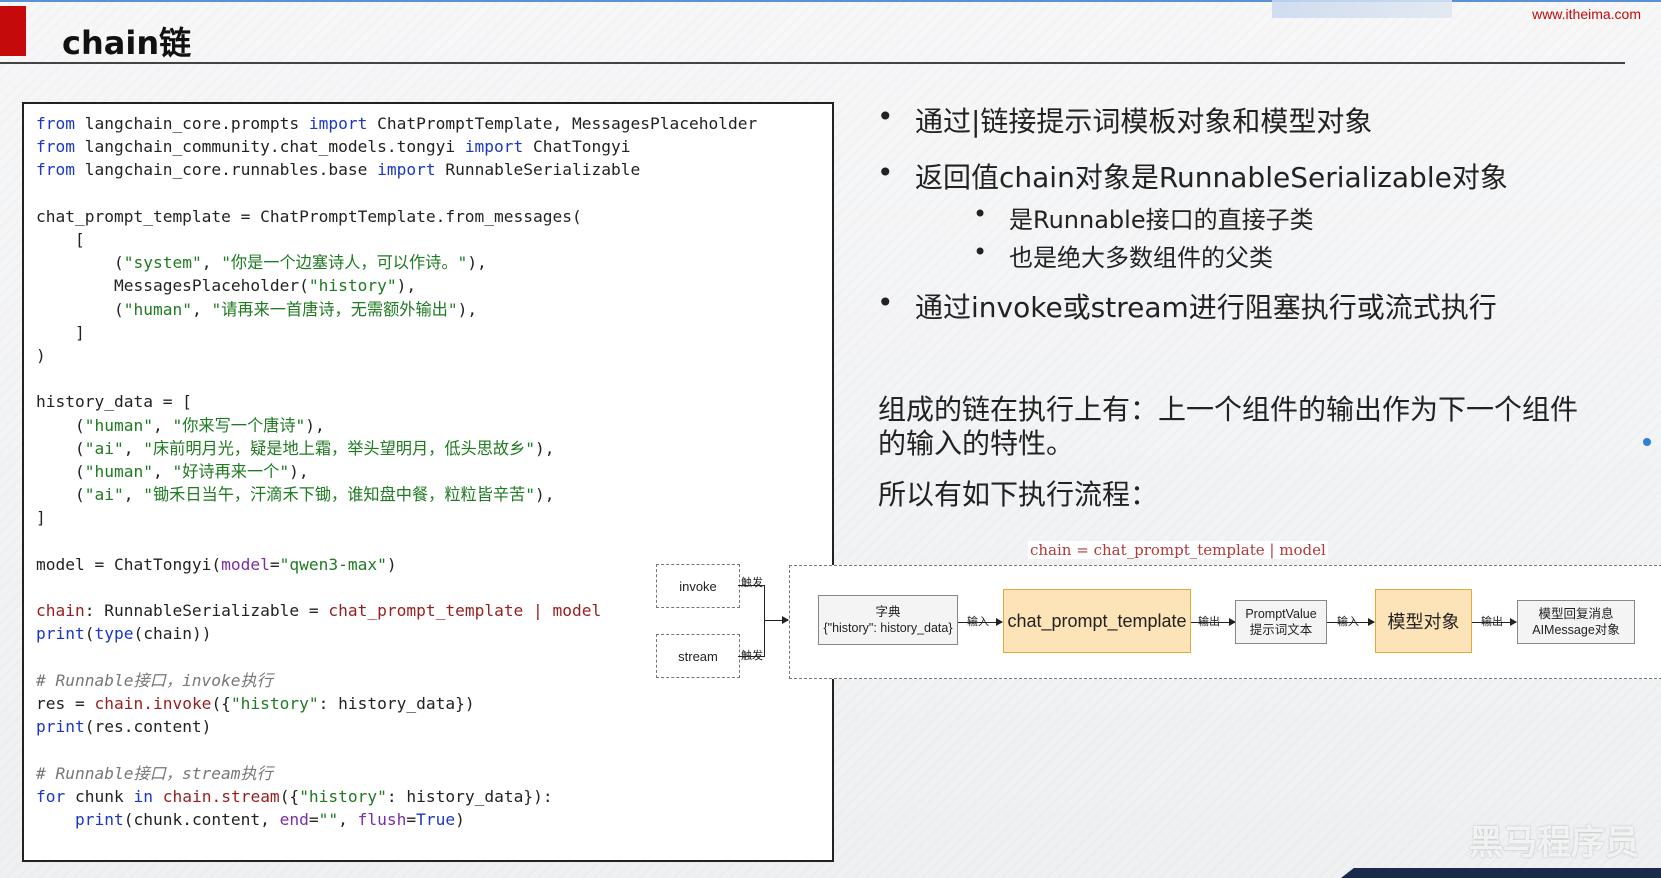 The image size is (1661, 878). I want to click on code-token: ], so click(41, 518).